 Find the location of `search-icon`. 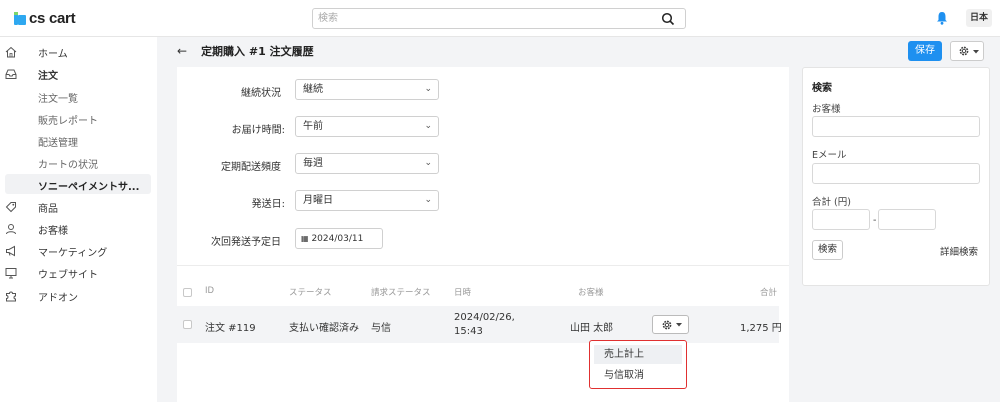

search-icon is located at coordinates (668, 19).